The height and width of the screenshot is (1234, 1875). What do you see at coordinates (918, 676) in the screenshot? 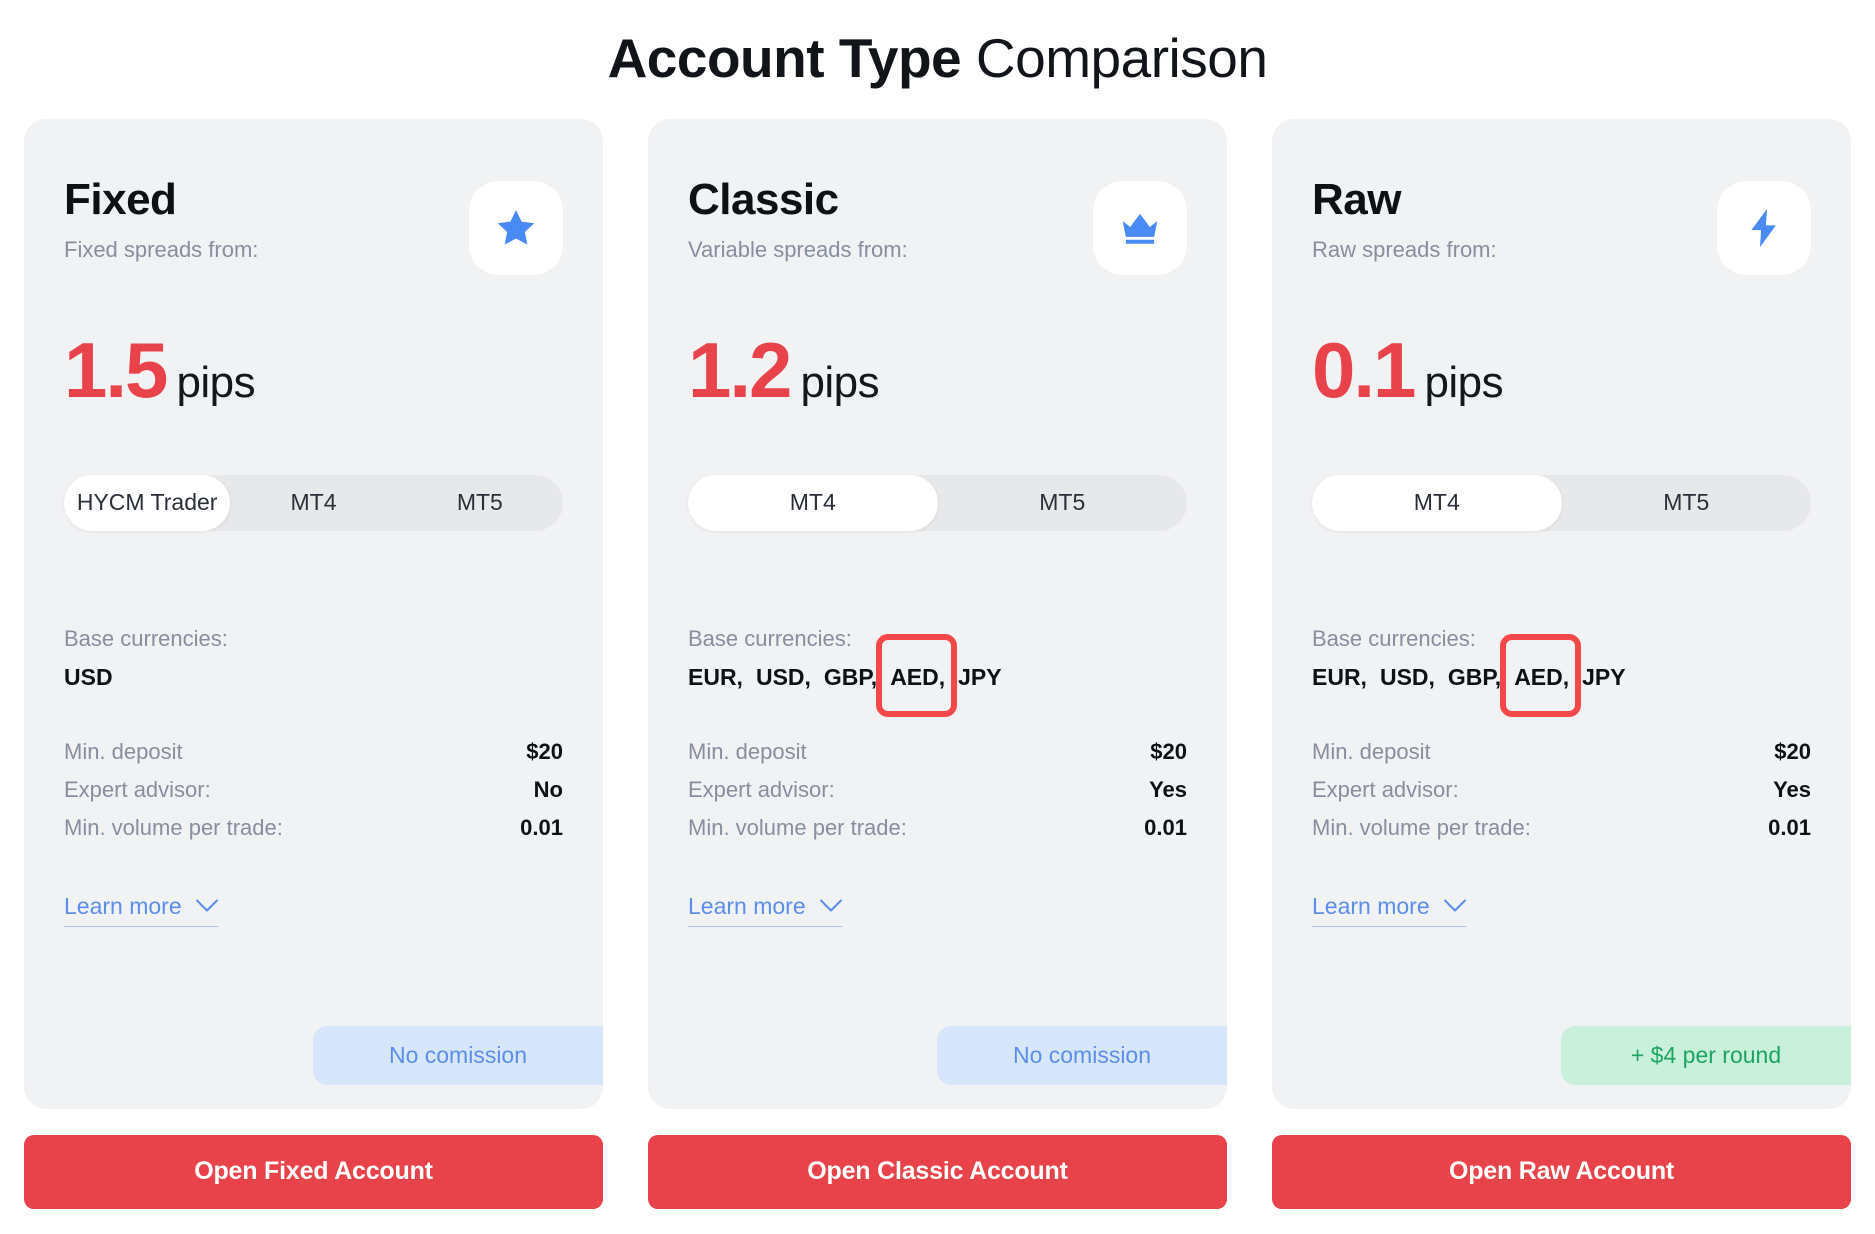
I see `currency-aed-classic: AED,` at bounding box center [918, 676].